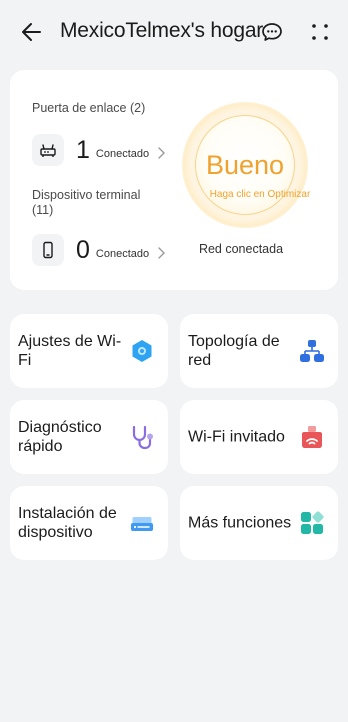  I want to click on more-dots-icon, so click(320, 32).